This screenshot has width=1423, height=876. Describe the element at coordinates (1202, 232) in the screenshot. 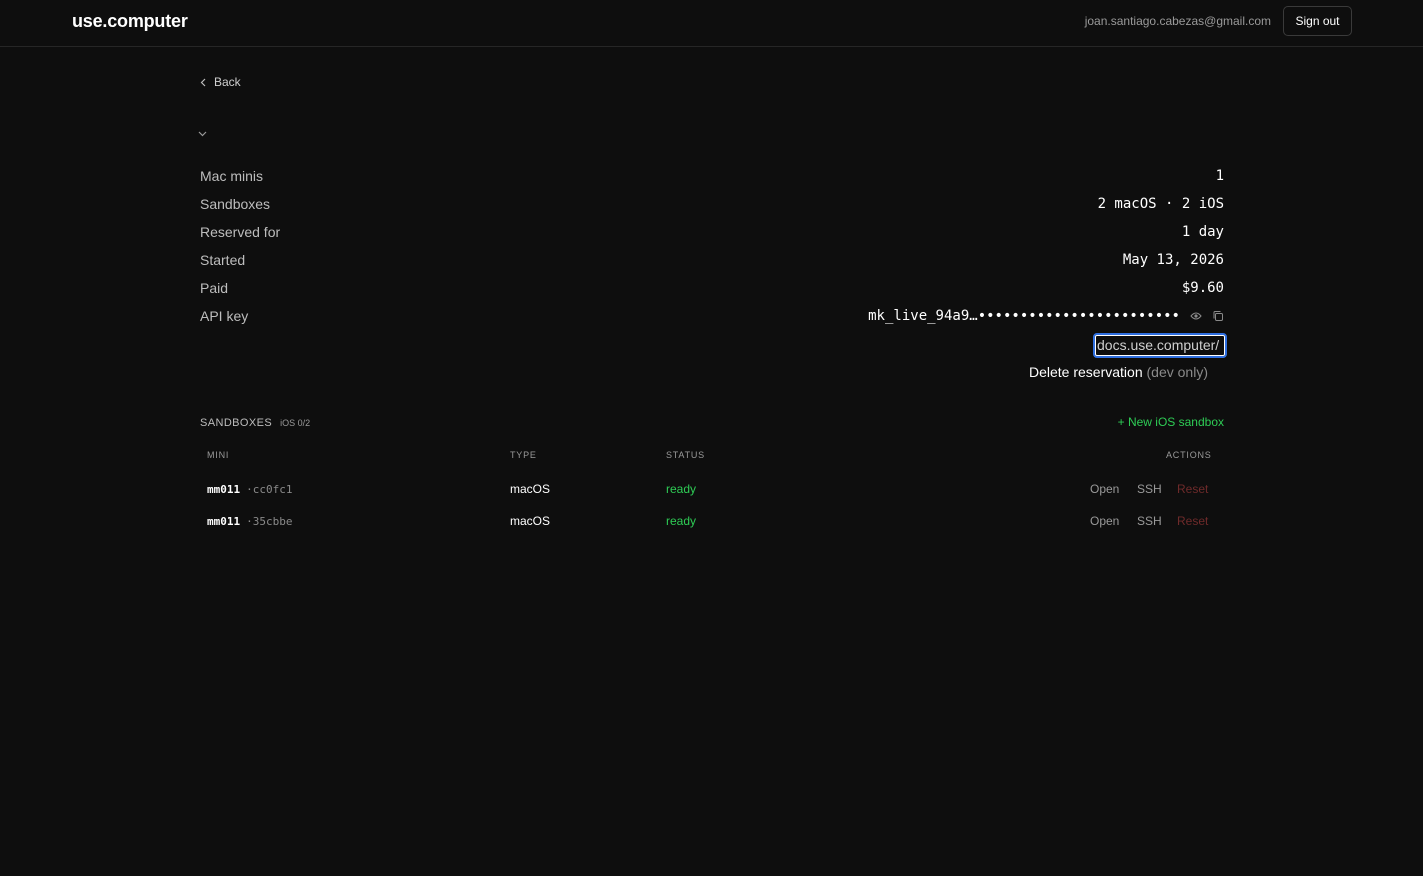

I see `detail-value: 1 day` at that location.